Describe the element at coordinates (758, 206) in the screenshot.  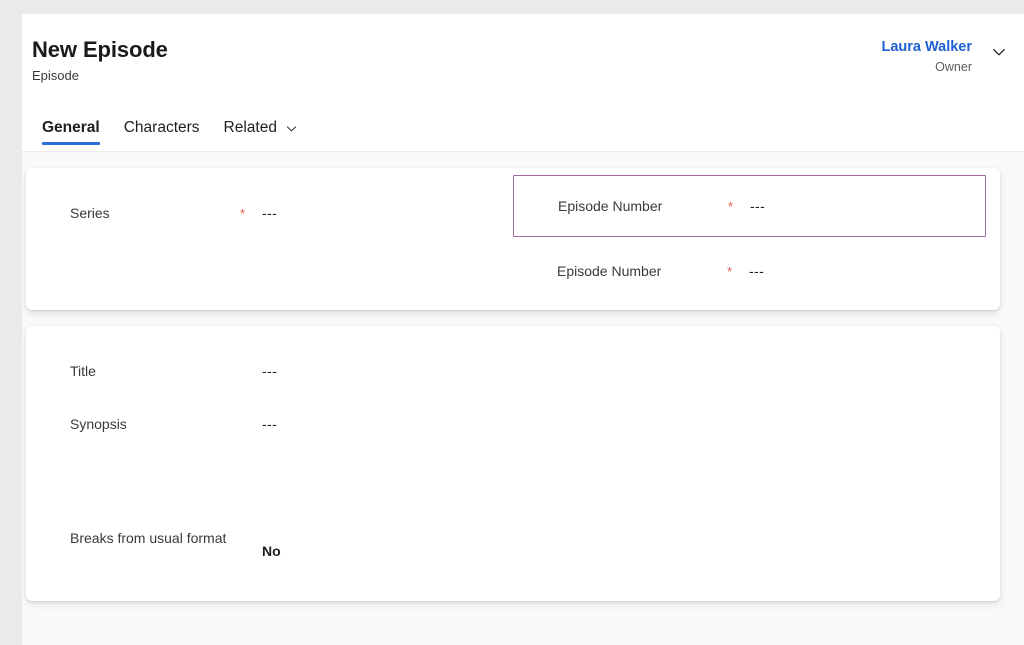
I see `field-episode-number-value: ---` at that location.